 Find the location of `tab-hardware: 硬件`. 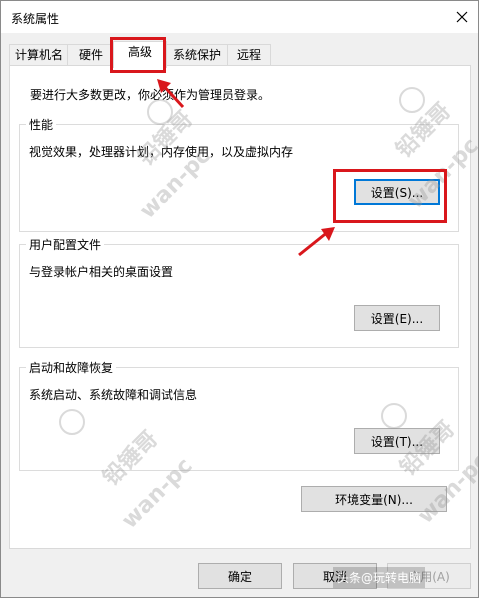

tab-hardware: 硬件 is located at coordinates (91, 55).